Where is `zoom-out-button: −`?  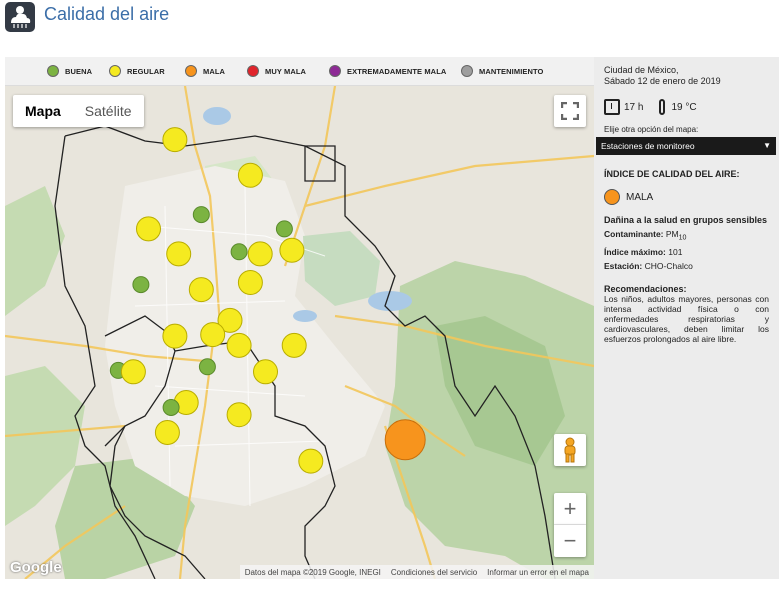
zoom-out-button: − is located at coordinates (570, 541).